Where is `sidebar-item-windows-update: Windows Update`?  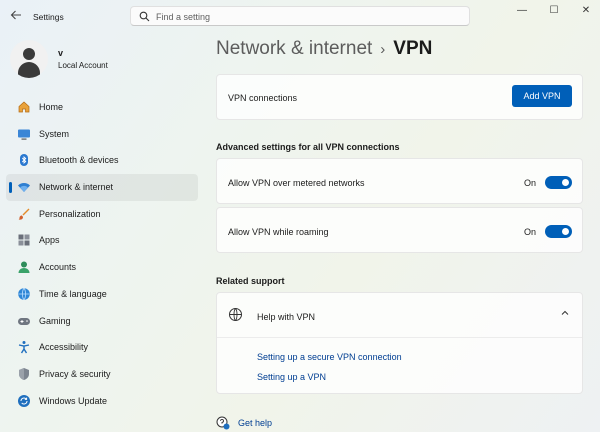 sidebar-item-windows-update: Windows Update is located at coordinates (102, 401).